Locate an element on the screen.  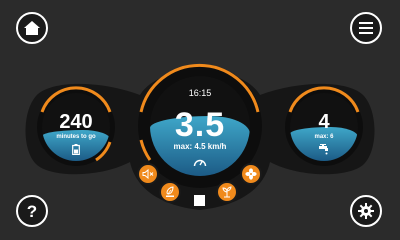
time-remaining-label: minutes to go is located at coordinates (76, 137).